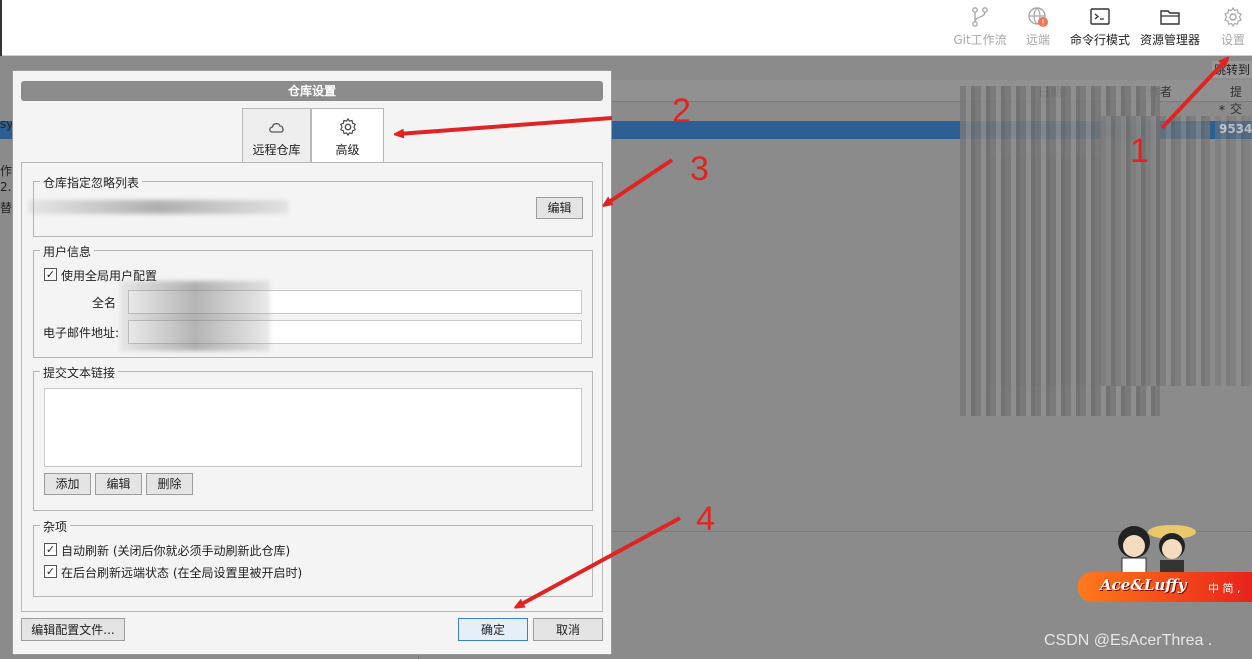  I want to click on git-flow-label: Git工作流, so click(980, 40).